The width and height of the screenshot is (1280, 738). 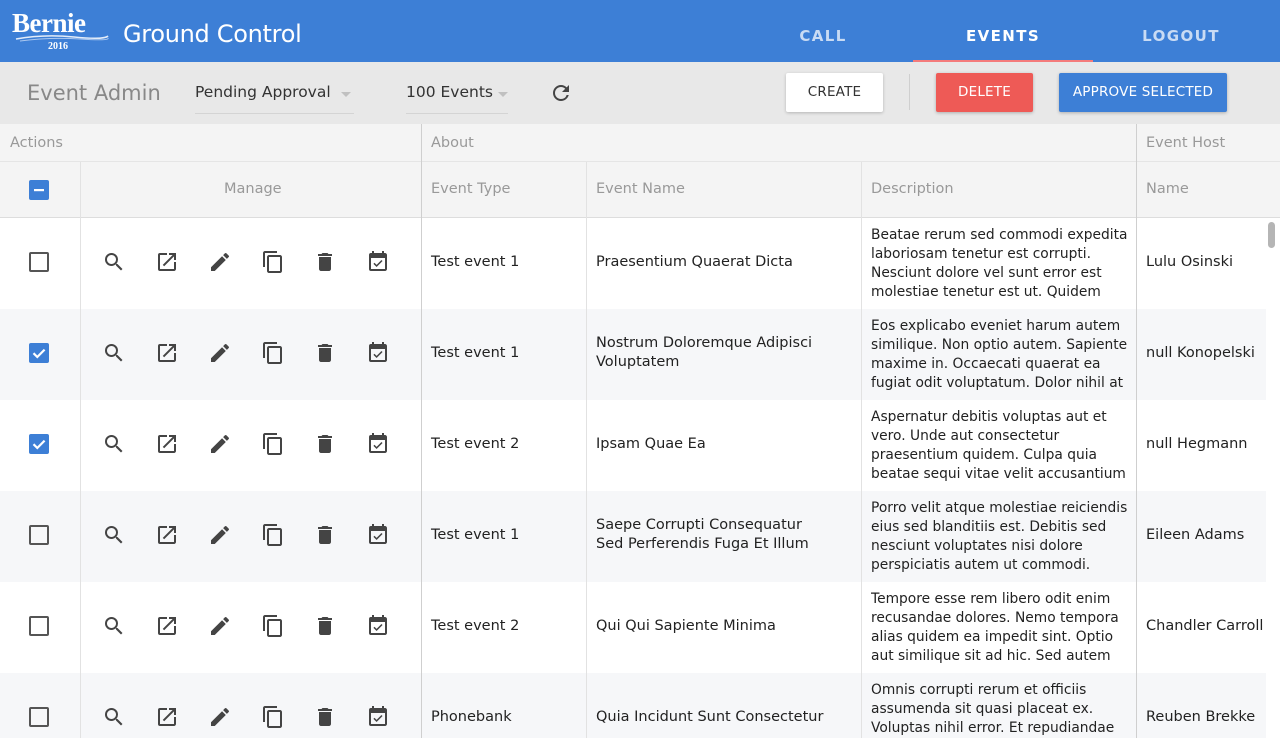 What do you see at coordinates (1181, 31) in the screenshot?
I see `tab-logout: LOGOUT` at bounding box center [1181, 31].